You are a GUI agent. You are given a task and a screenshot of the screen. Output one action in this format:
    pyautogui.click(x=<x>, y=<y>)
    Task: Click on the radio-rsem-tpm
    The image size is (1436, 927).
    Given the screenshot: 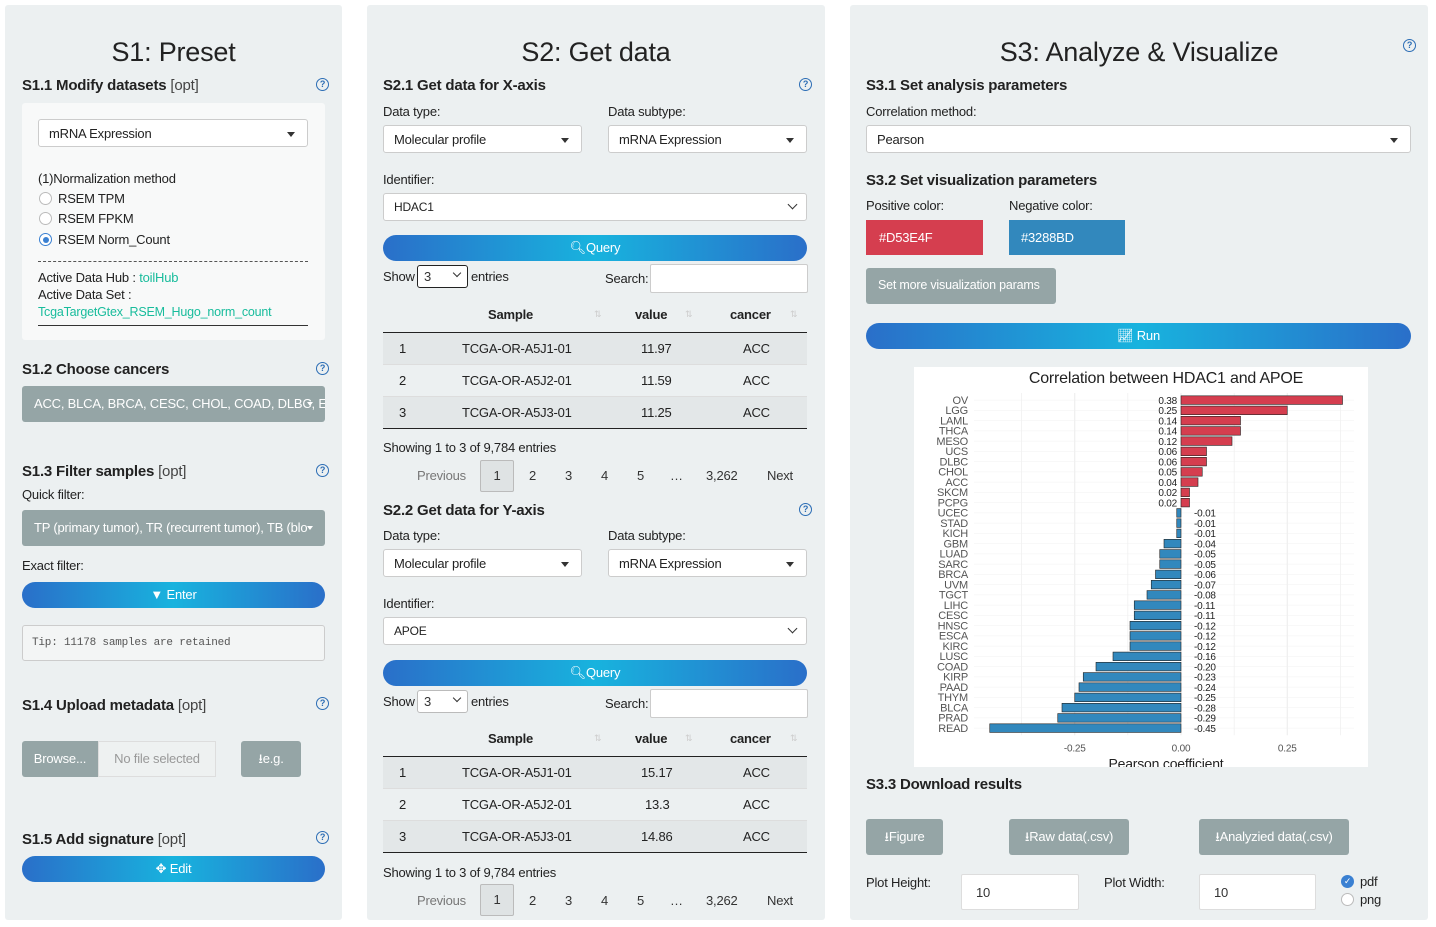 What is the action you would take?
    pyautogui.click(x=45, y=198)
    